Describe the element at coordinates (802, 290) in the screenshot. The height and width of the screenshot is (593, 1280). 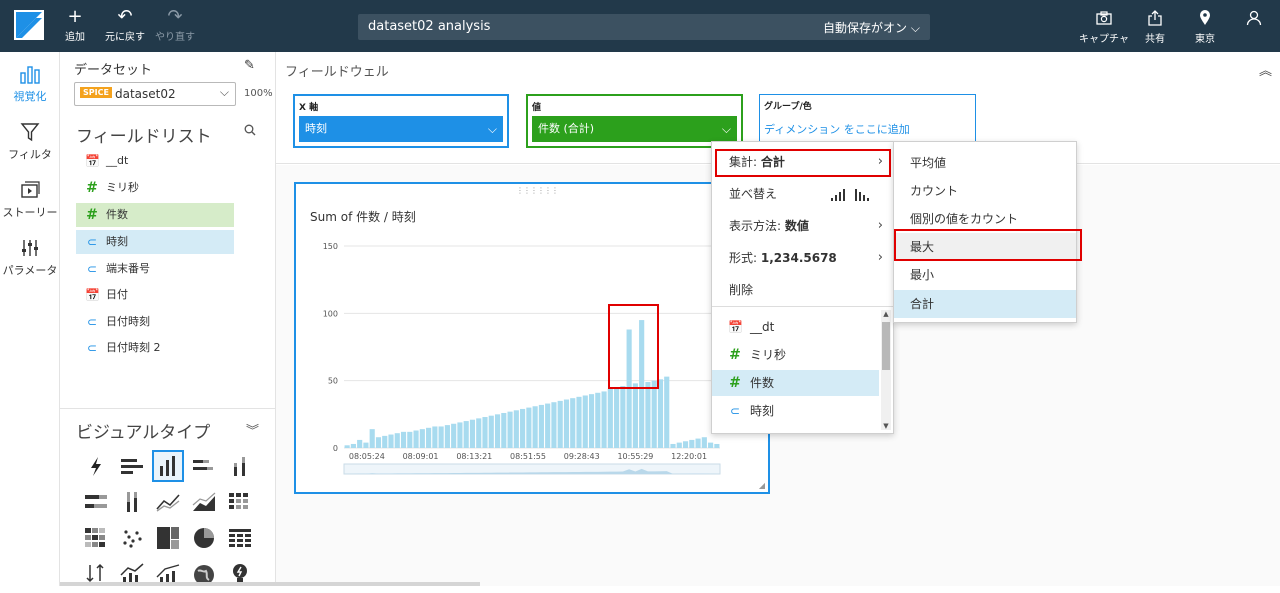
I see `menu-delete: 削除` at that location.